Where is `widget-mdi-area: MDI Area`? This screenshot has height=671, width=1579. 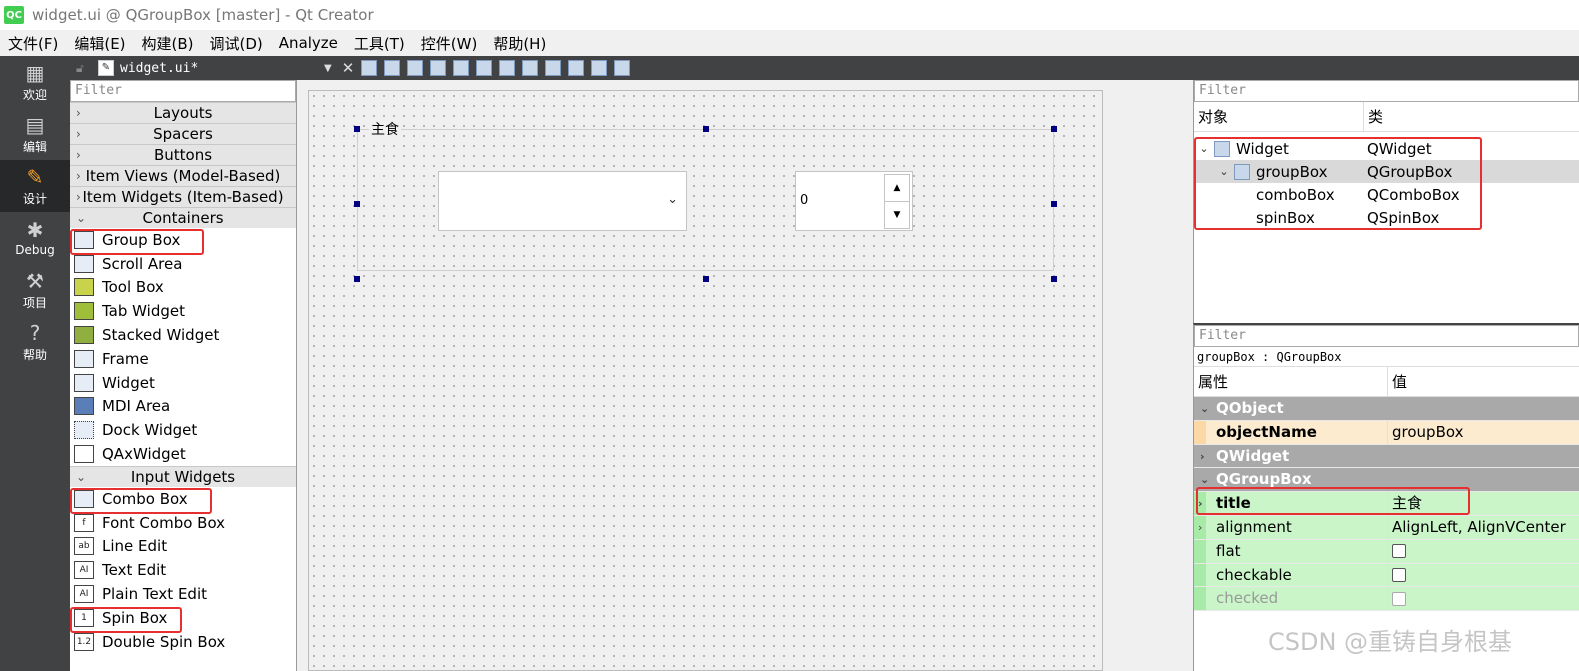
widget-mdi-area: MDI Area is located at coordinates (183, 407).